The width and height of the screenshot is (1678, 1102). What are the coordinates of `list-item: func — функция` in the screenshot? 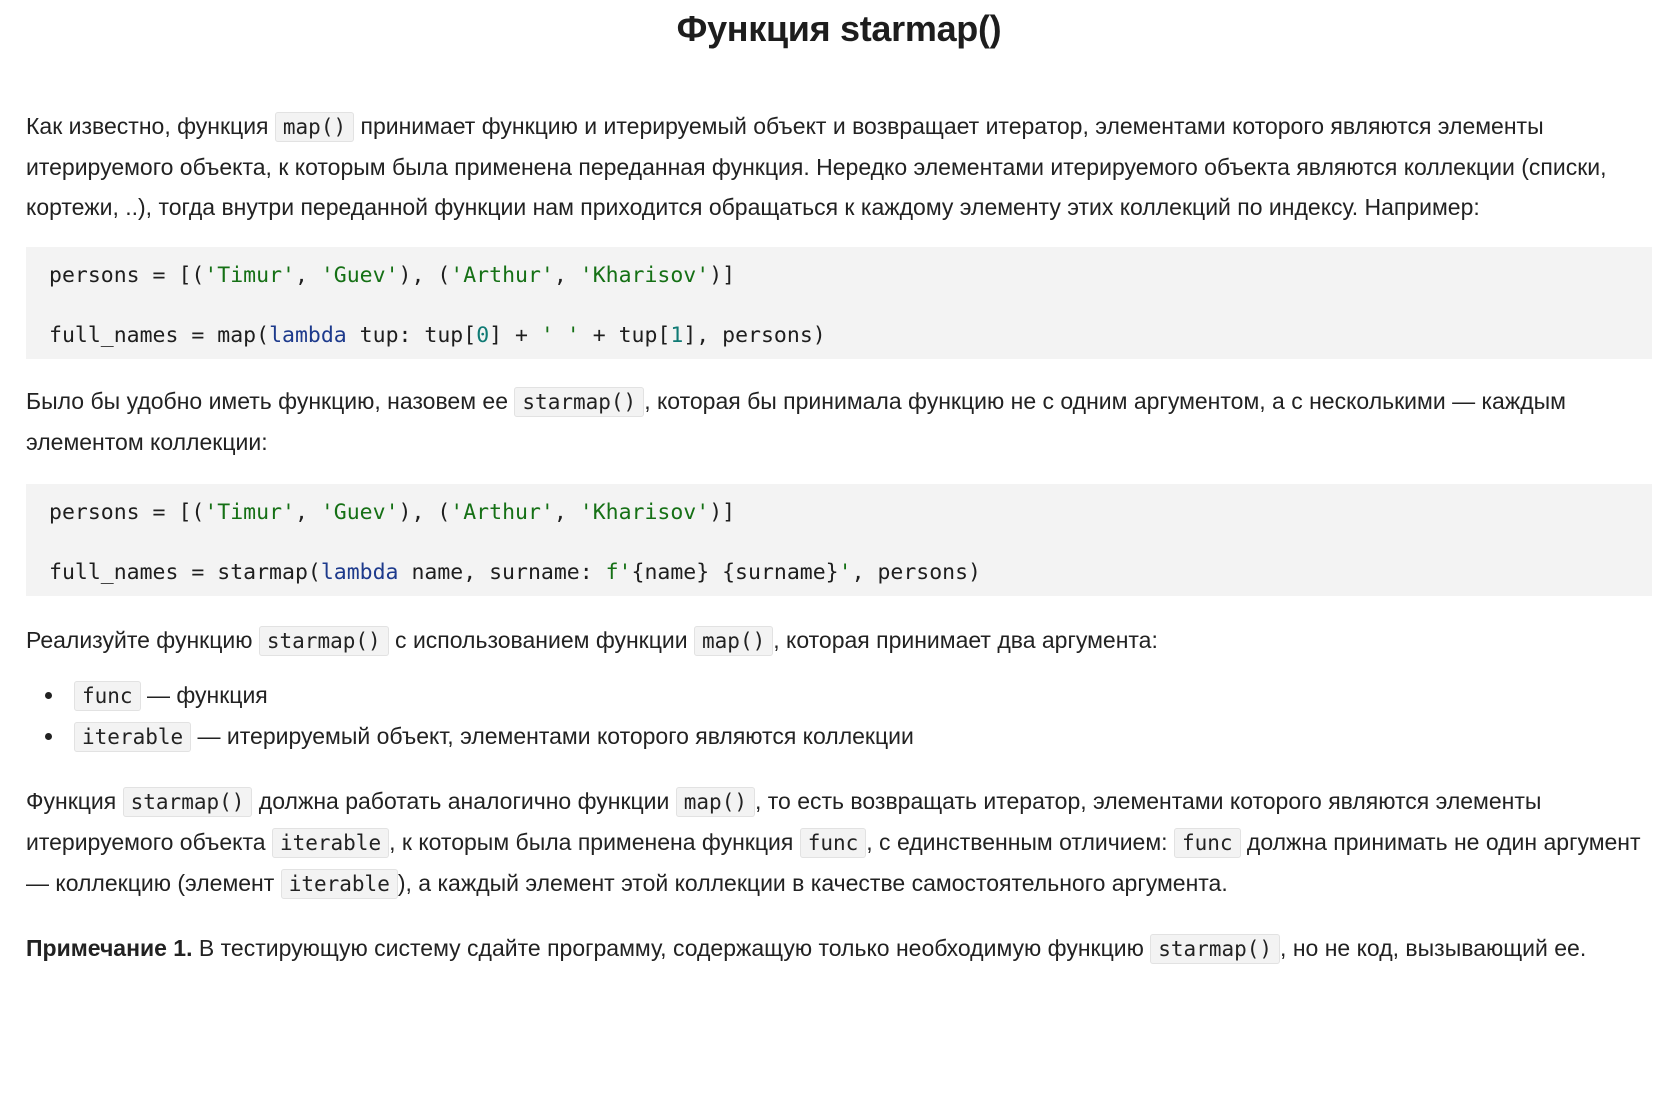 It's located at (859, 695).